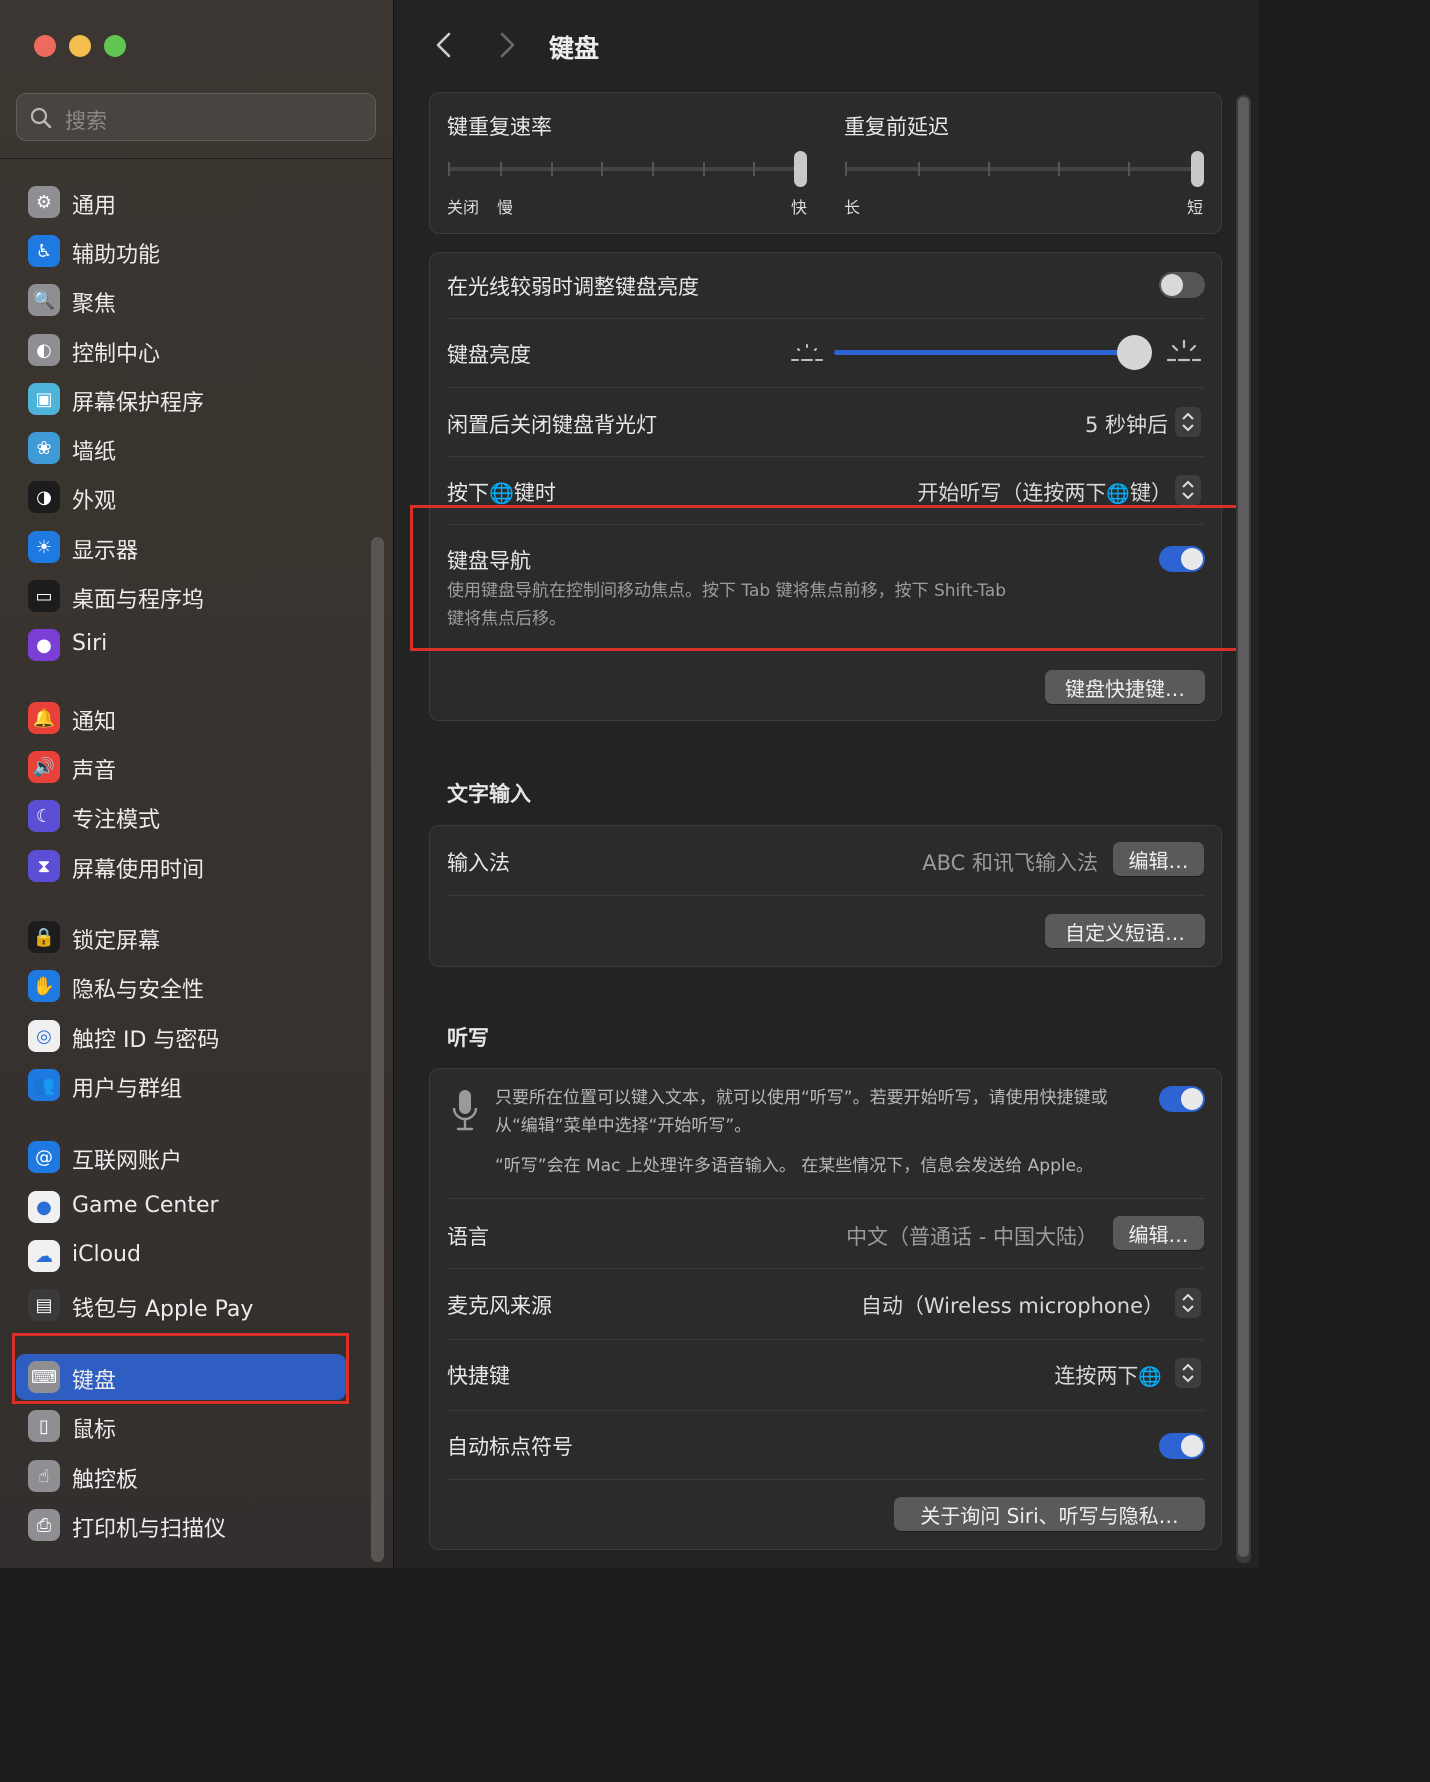  I want to click on printer-icon: ⎙, so click(44, 1525).